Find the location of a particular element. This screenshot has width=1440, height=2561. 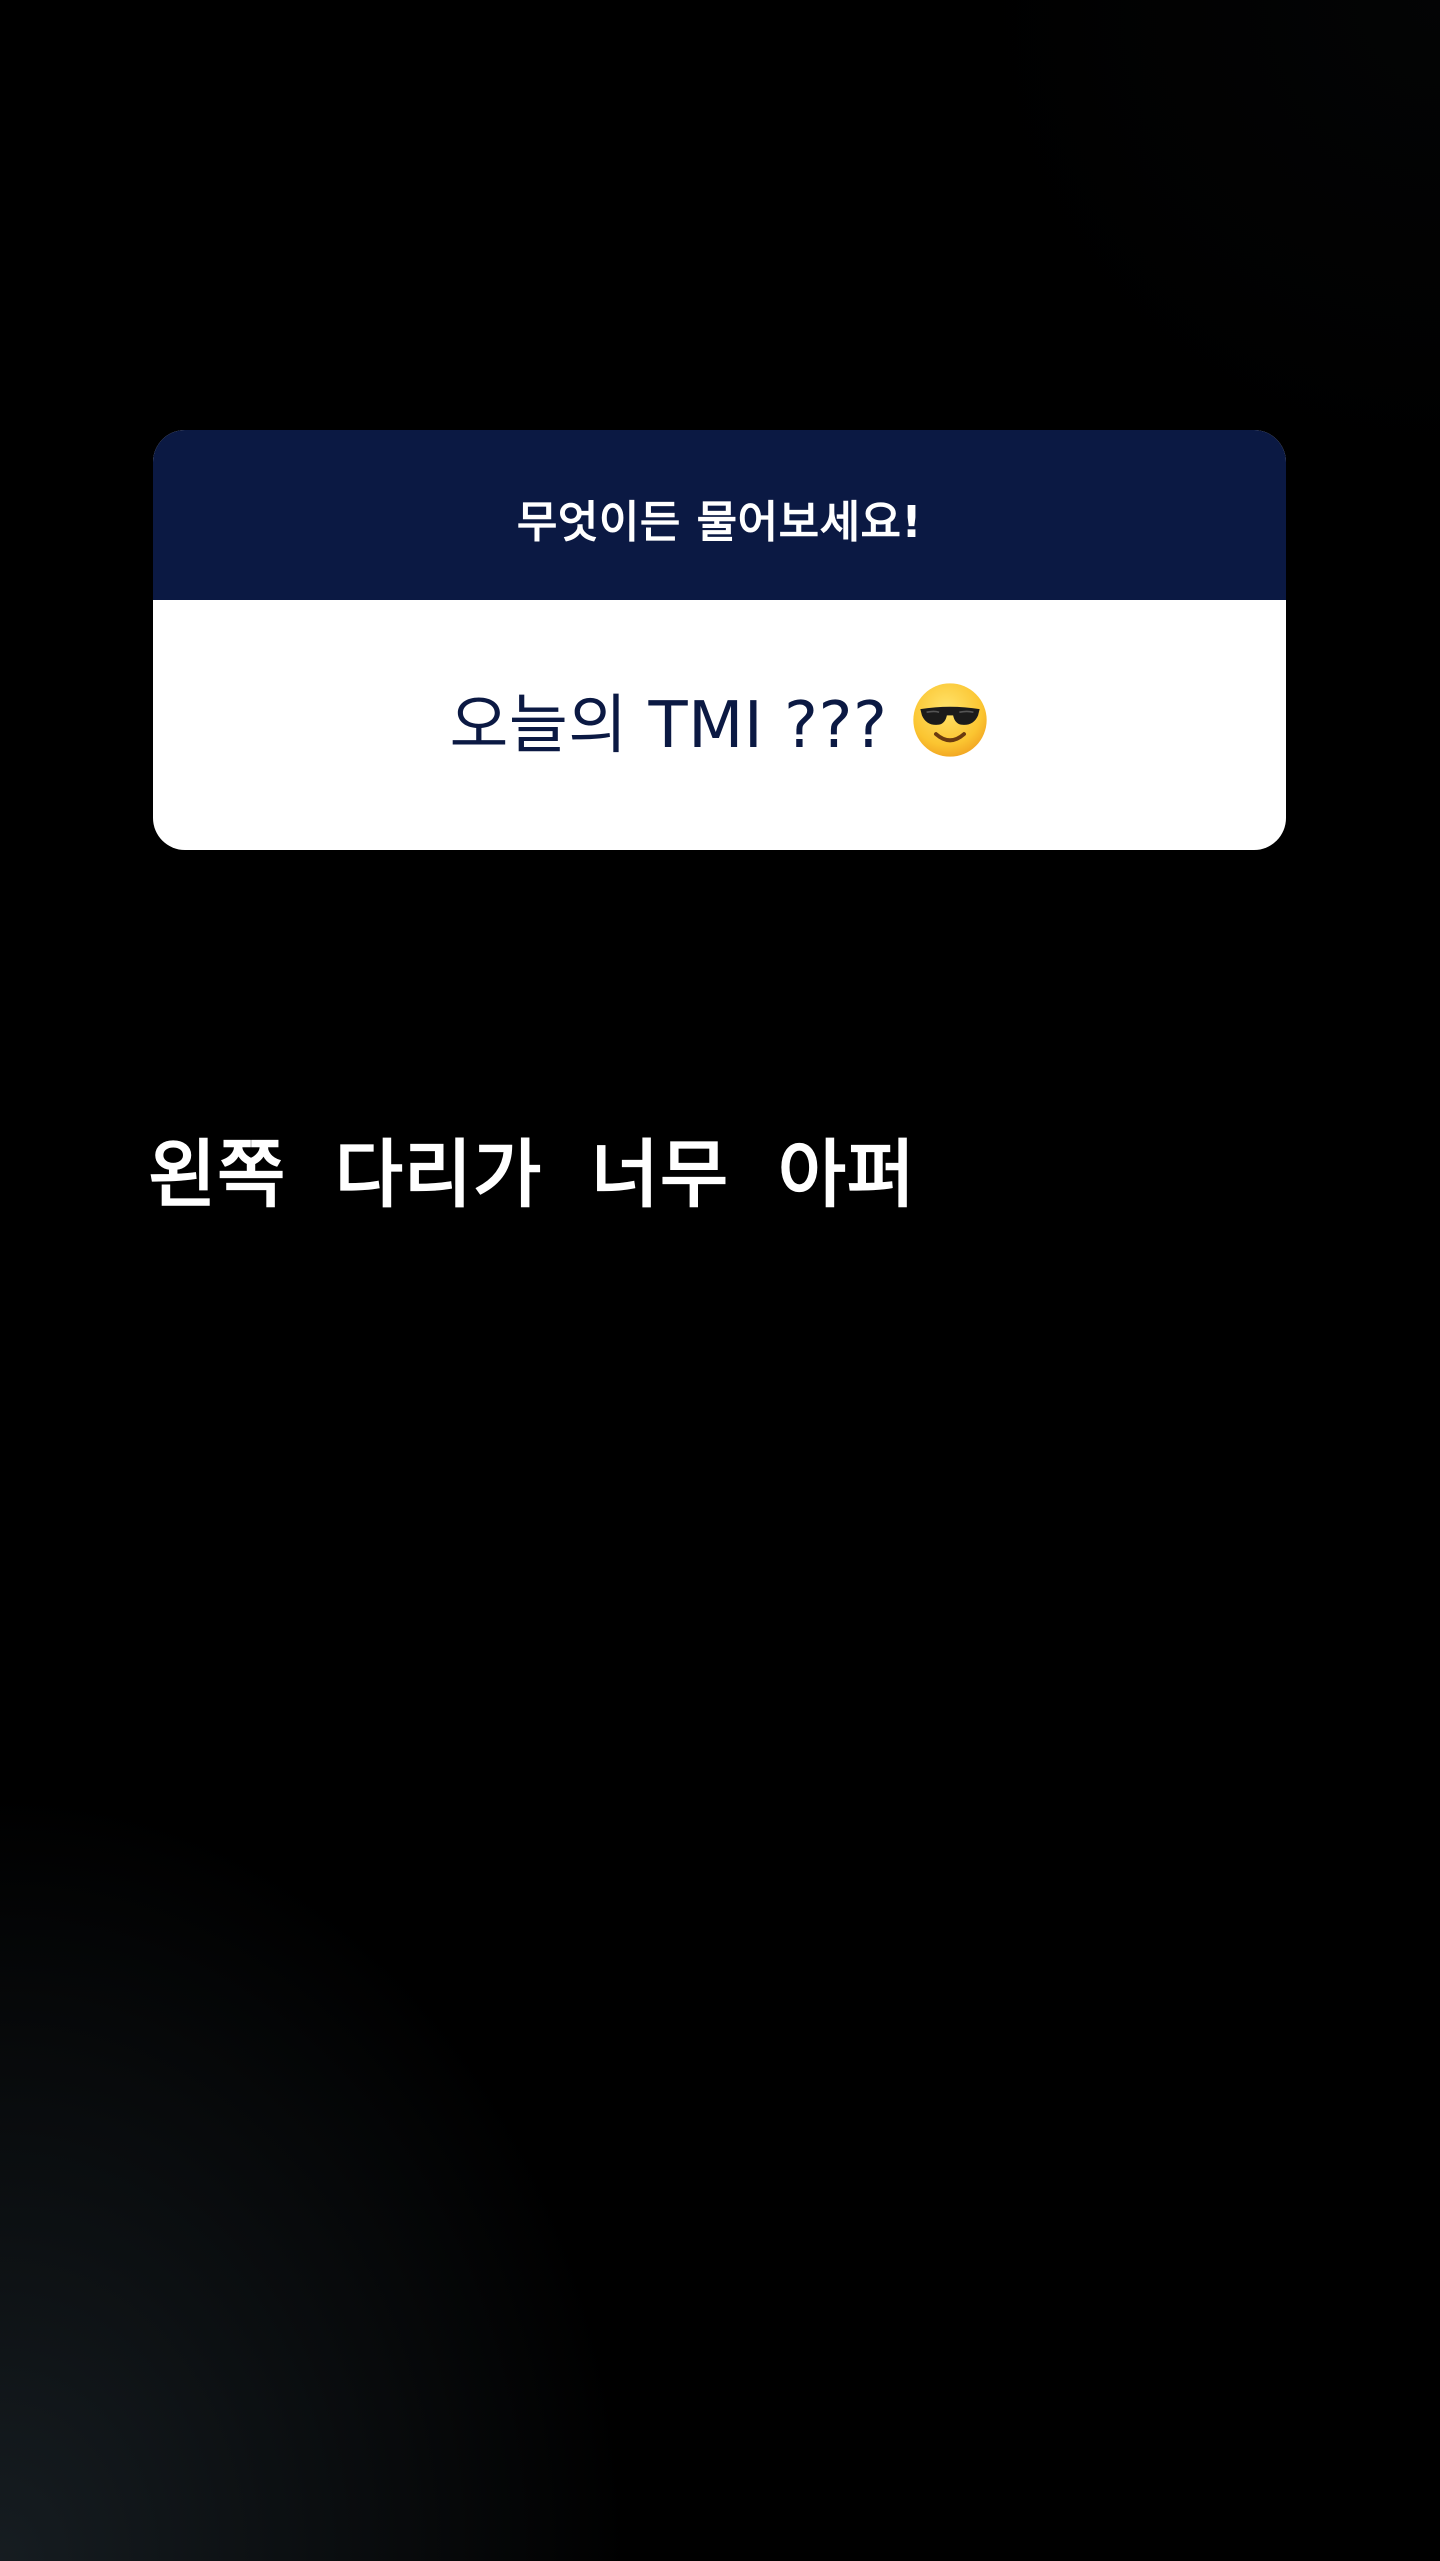

question-sticker-header: 무엇이든 물어보세요! is located at coordinates (719, 515).